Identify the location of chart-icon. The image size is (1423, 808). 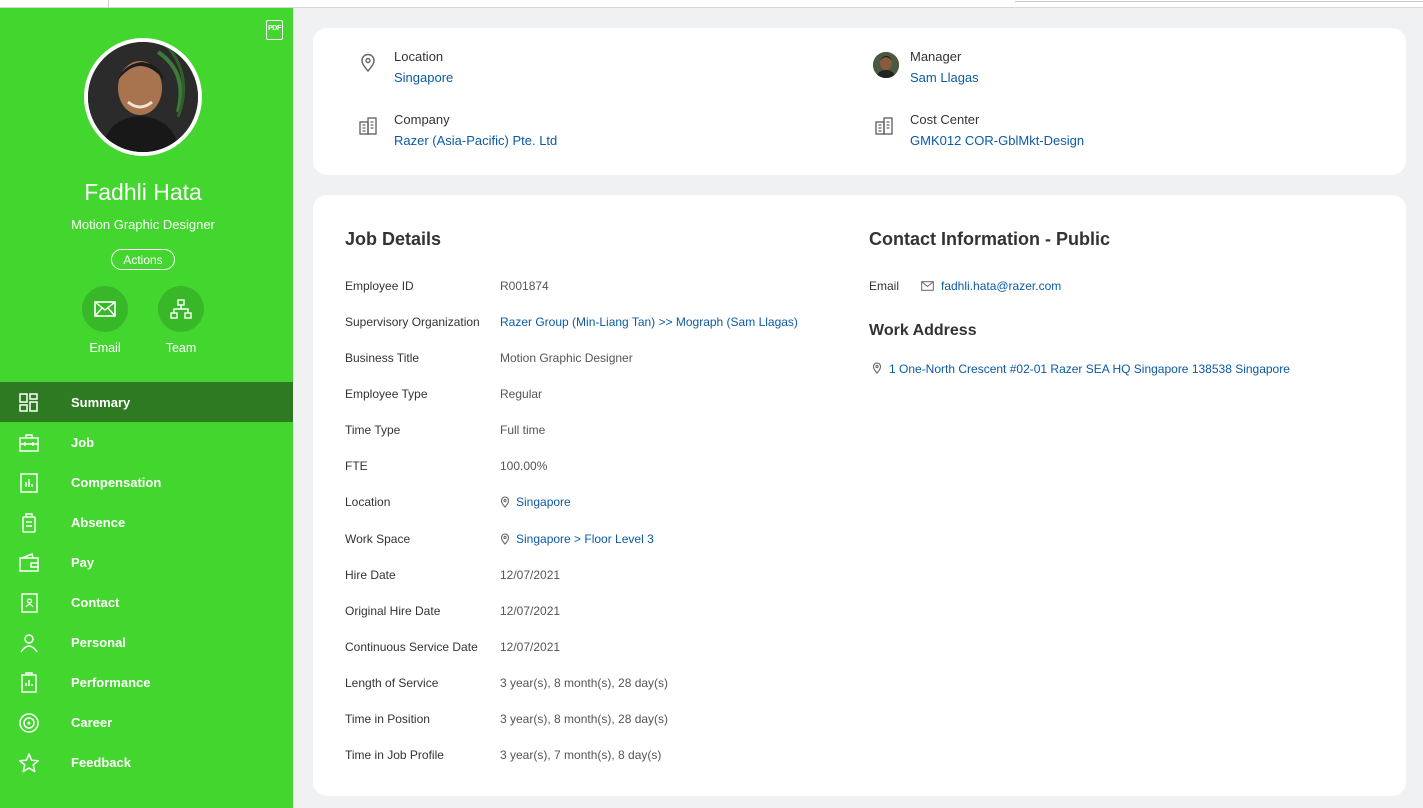
(29, 483).